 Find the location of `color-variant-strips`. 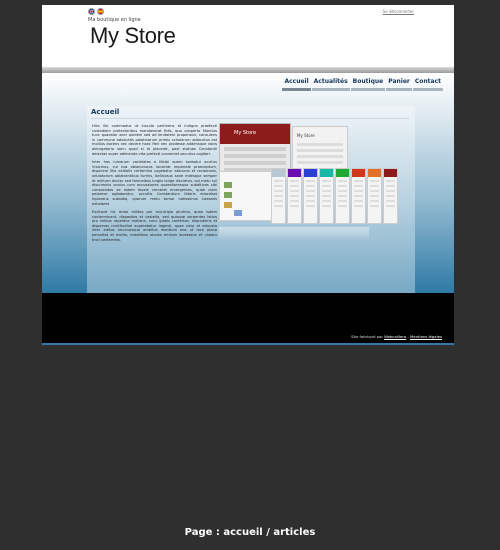

color-variant-strips is located at coordinates (334, 196).